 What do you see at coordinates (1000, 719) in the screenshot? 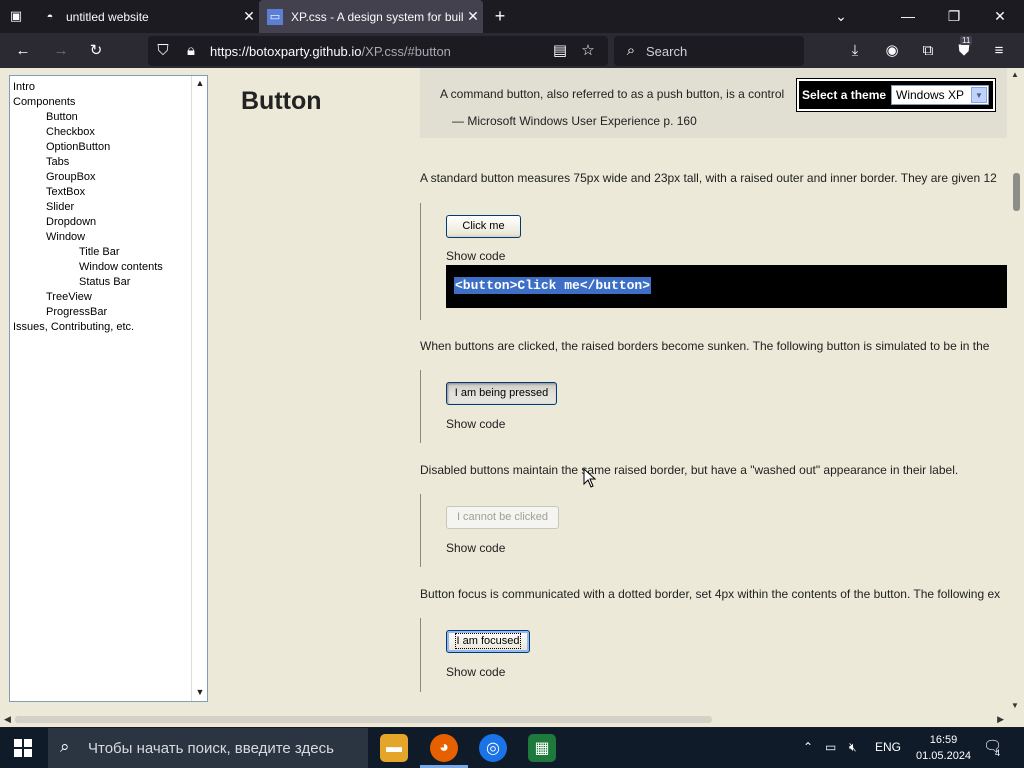
I see `scroll-right-icon: ▶` at bounding box center [1000, 719].